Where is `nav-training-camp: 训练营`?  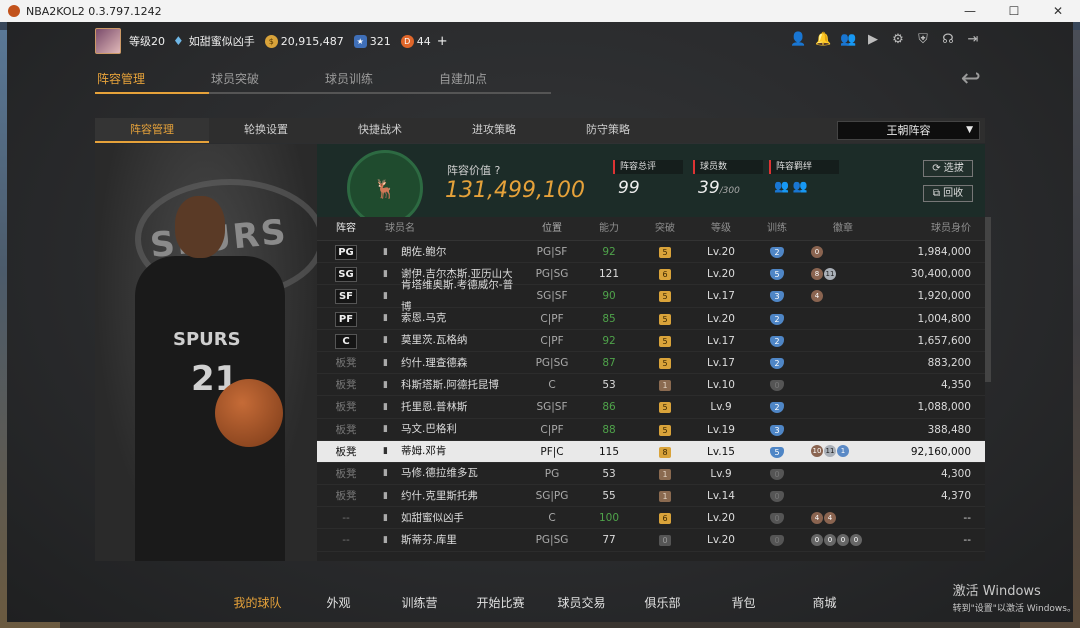
nav-training-camp: 训练营 is located at coordinates (419, 602).